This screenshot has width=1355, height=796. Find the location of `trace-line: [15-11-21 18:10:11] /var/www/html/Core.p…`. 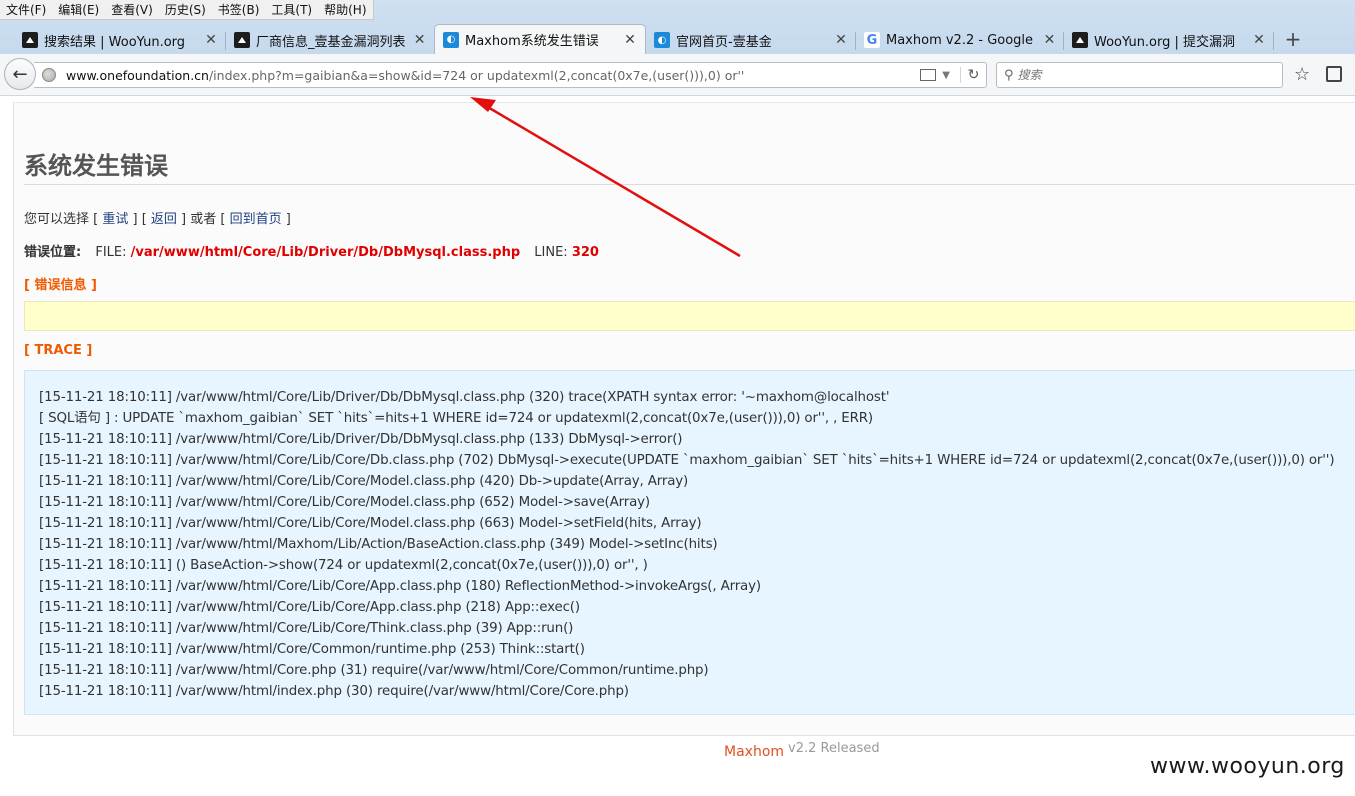

trace-line: [15-11-21 18:10:11] /var/www/html/Core.p… is located at coordinates (374, 670).